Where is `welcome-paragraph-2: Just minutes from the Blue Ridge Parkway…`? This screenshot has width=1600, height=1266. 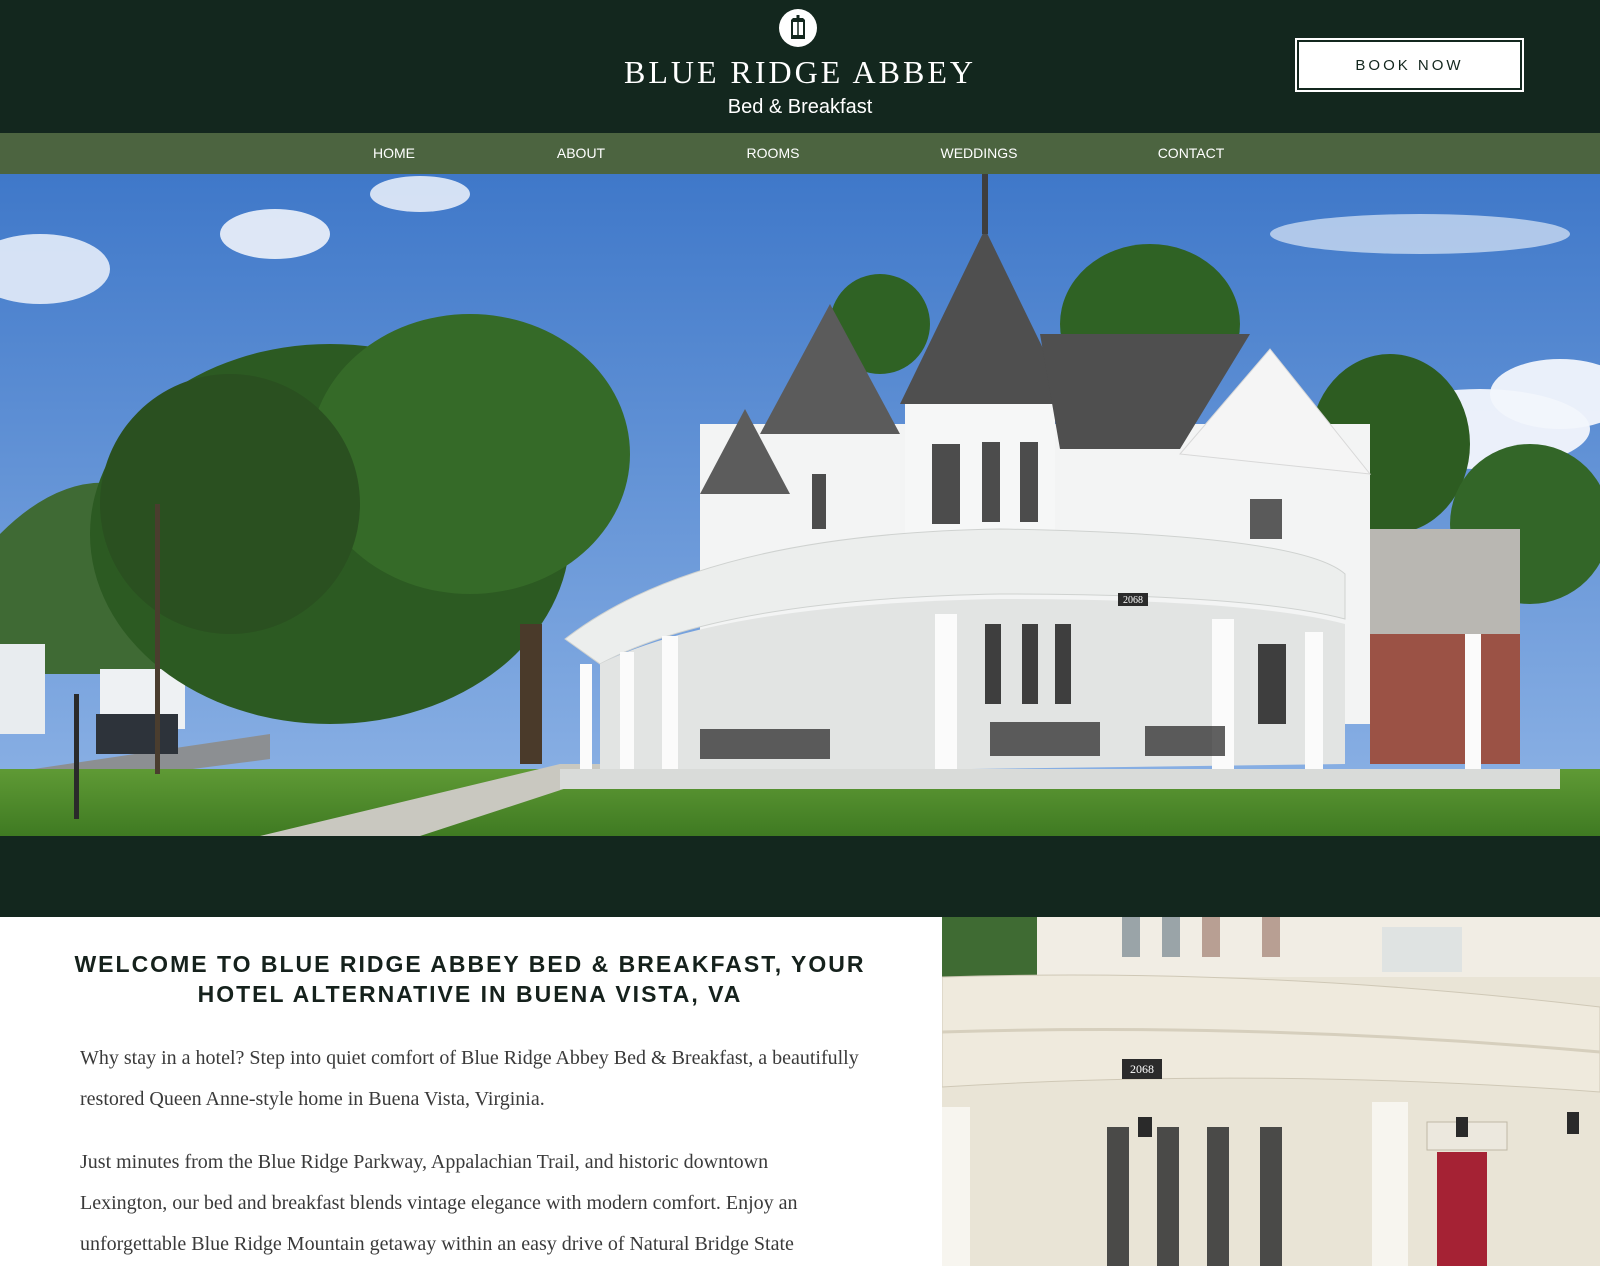
welcome-paragraph-2: Just minutes from the Blue Ridge Parkway… is located at coordinates (439, 1203).